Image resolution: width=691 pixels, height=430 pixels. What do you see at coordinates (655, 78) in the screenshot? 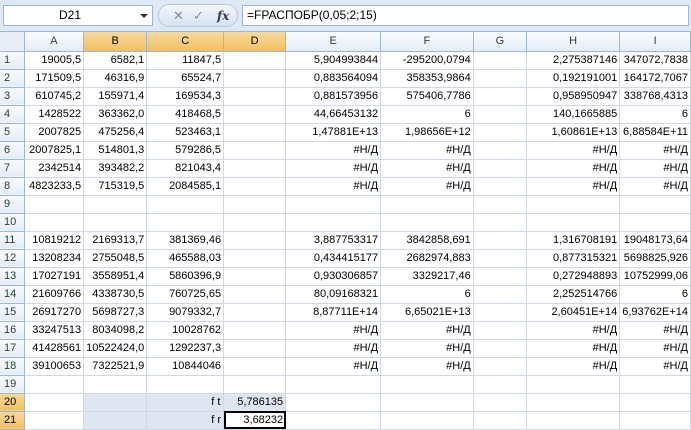
I see `cell-i2: 164172,7067` at bounding box center [655, 78].